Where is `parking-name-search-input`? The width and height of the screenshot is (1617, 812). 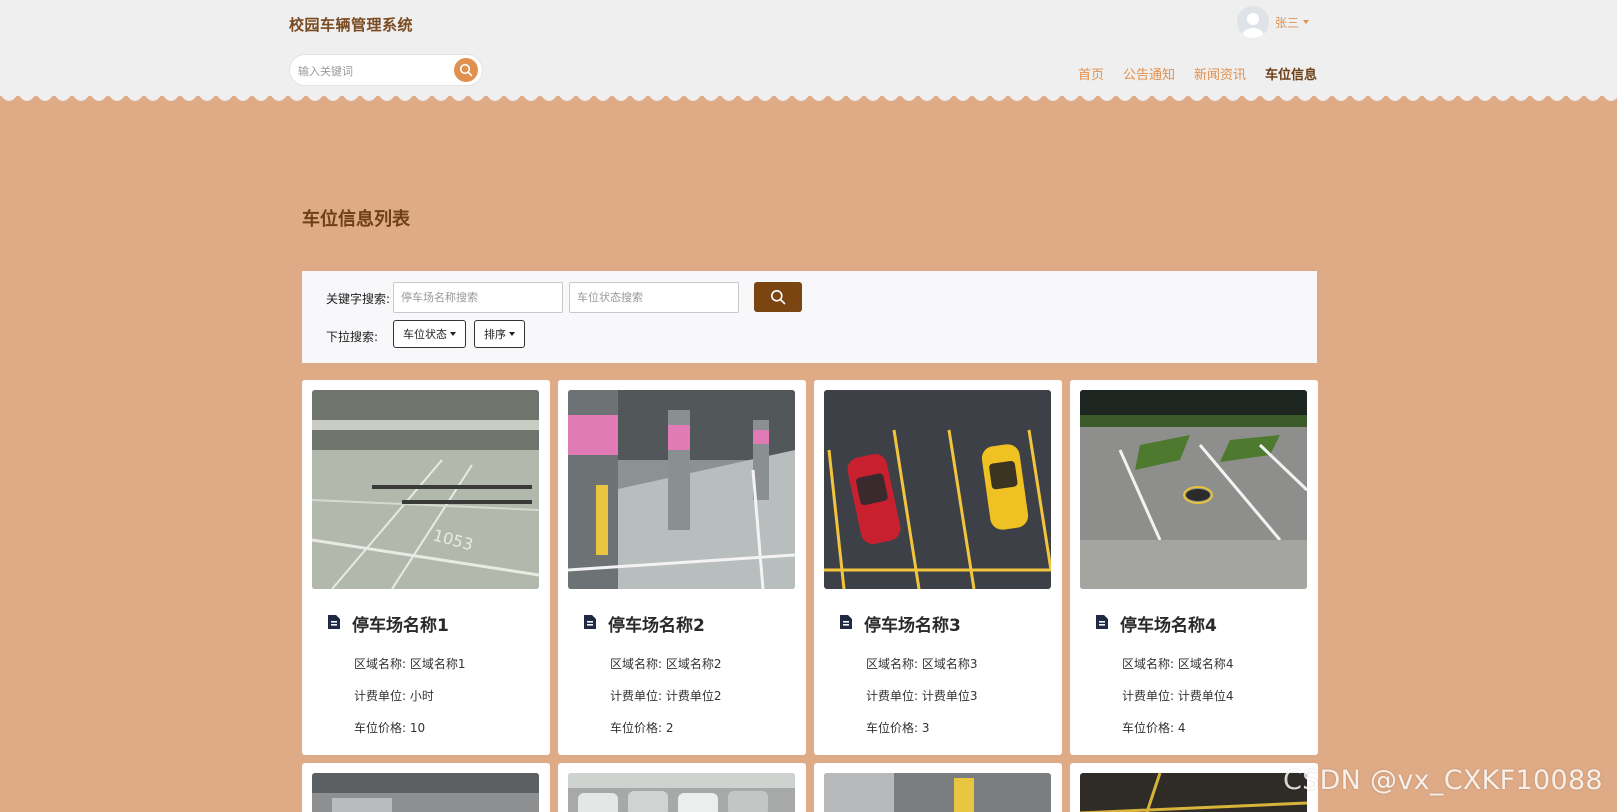
parking-name-search-input is located at coordinates (478, 297).